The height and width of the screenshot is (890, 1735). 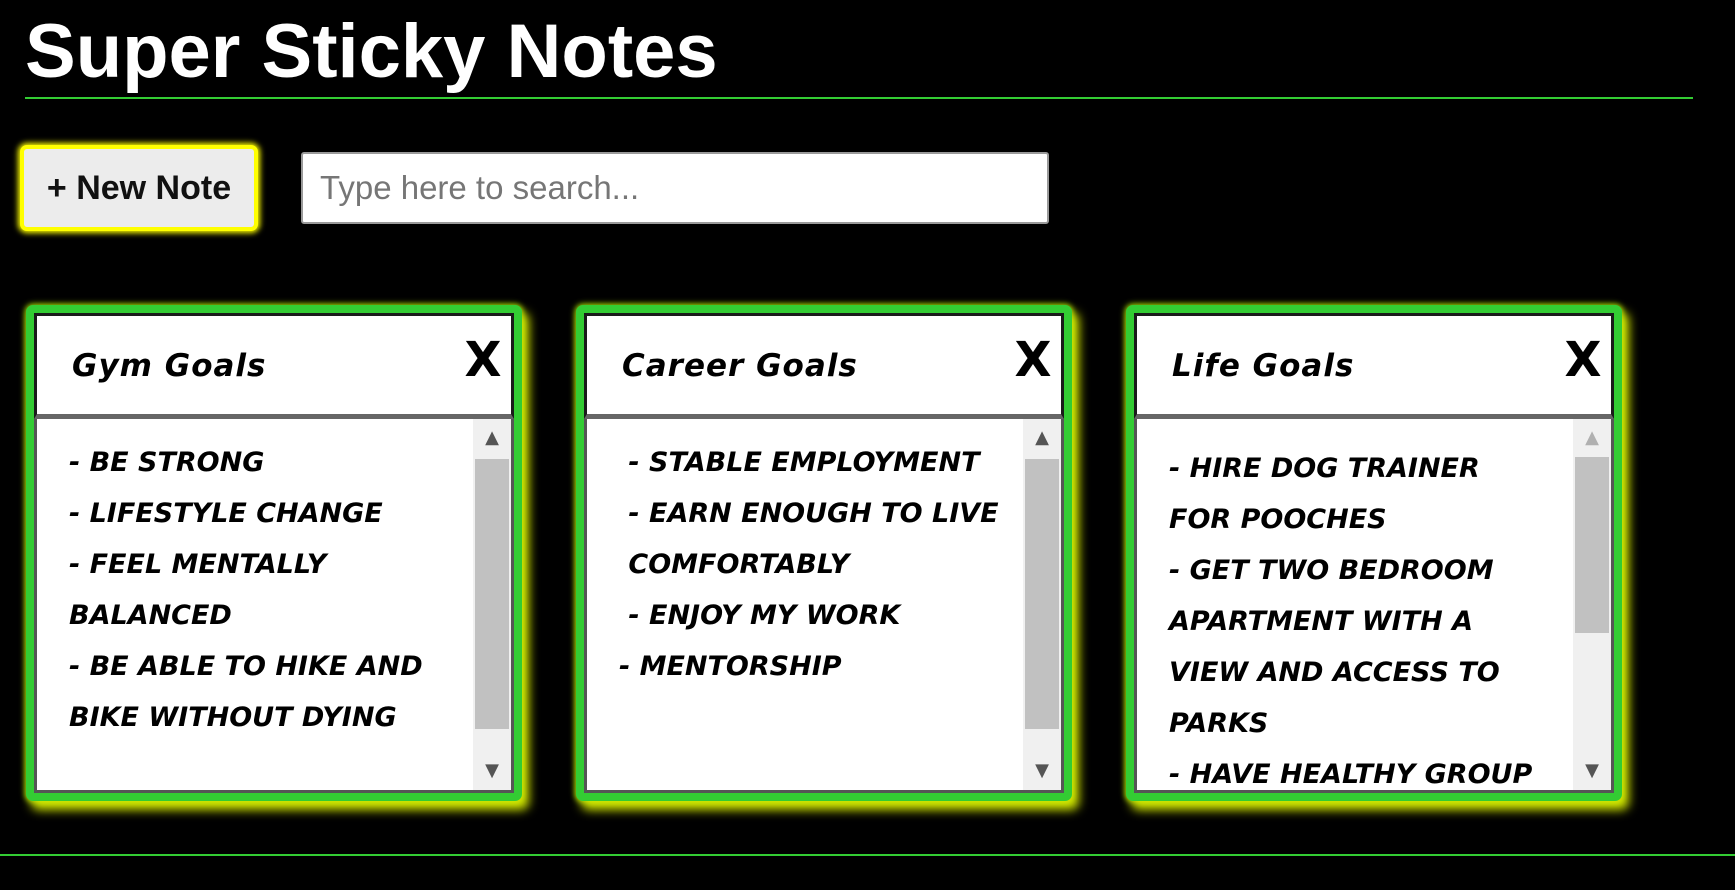 What do you see at coordinates (371, 51) in the screenshot?
I see `page-title: Super Sticky Notes` at bounding box center [371, 51].